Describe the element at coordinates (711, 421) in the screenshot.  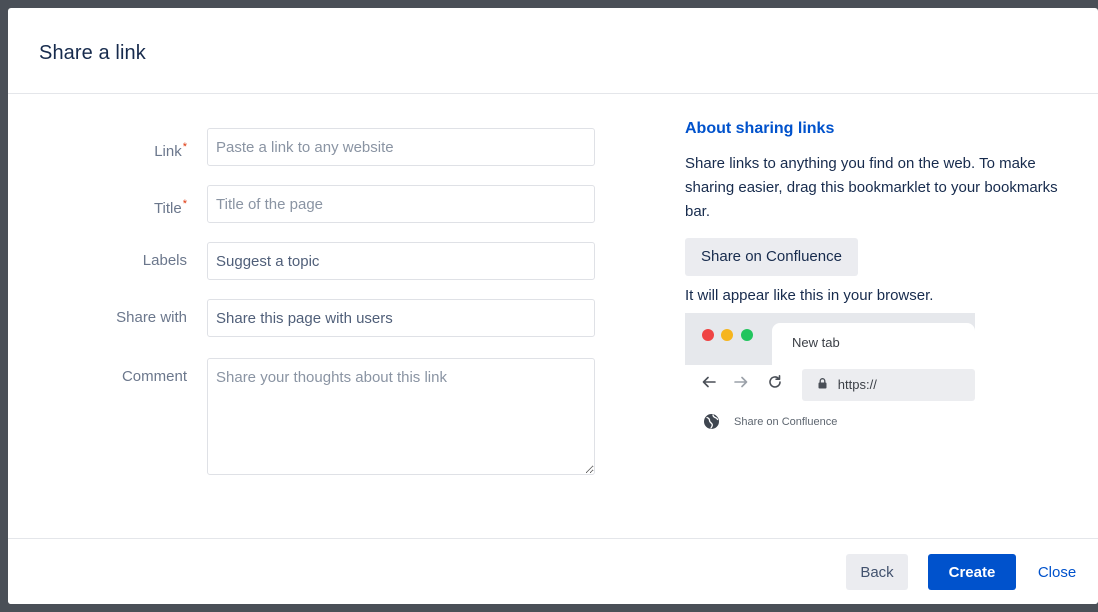
I see `globe-icon` at that location.